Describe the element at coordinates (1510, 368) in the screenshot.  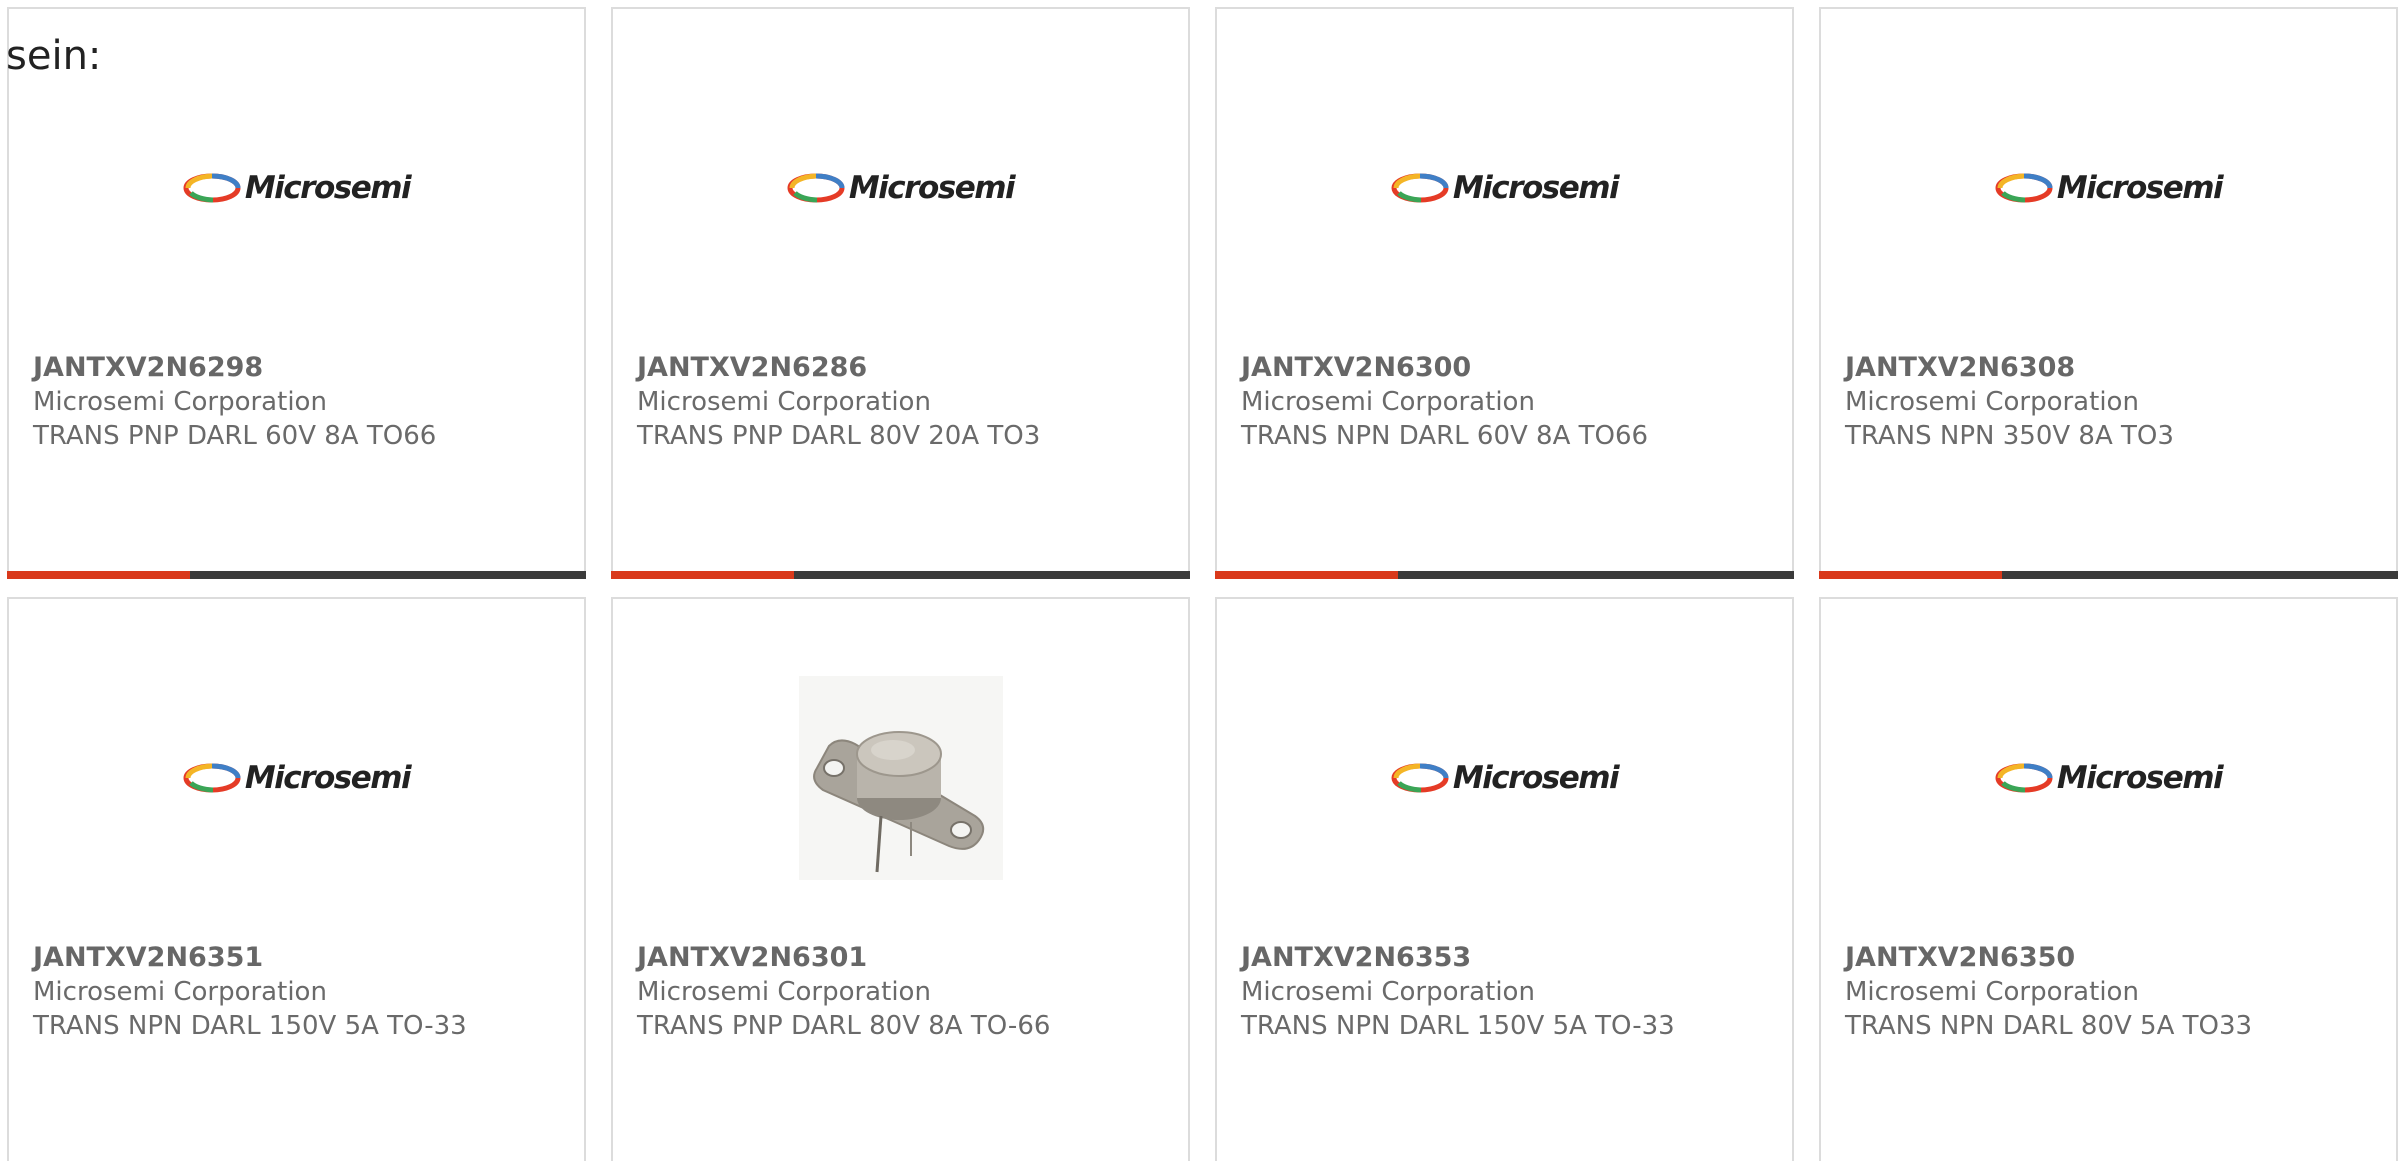
I see `part-number-link: JANTXV2N6300` at that location.